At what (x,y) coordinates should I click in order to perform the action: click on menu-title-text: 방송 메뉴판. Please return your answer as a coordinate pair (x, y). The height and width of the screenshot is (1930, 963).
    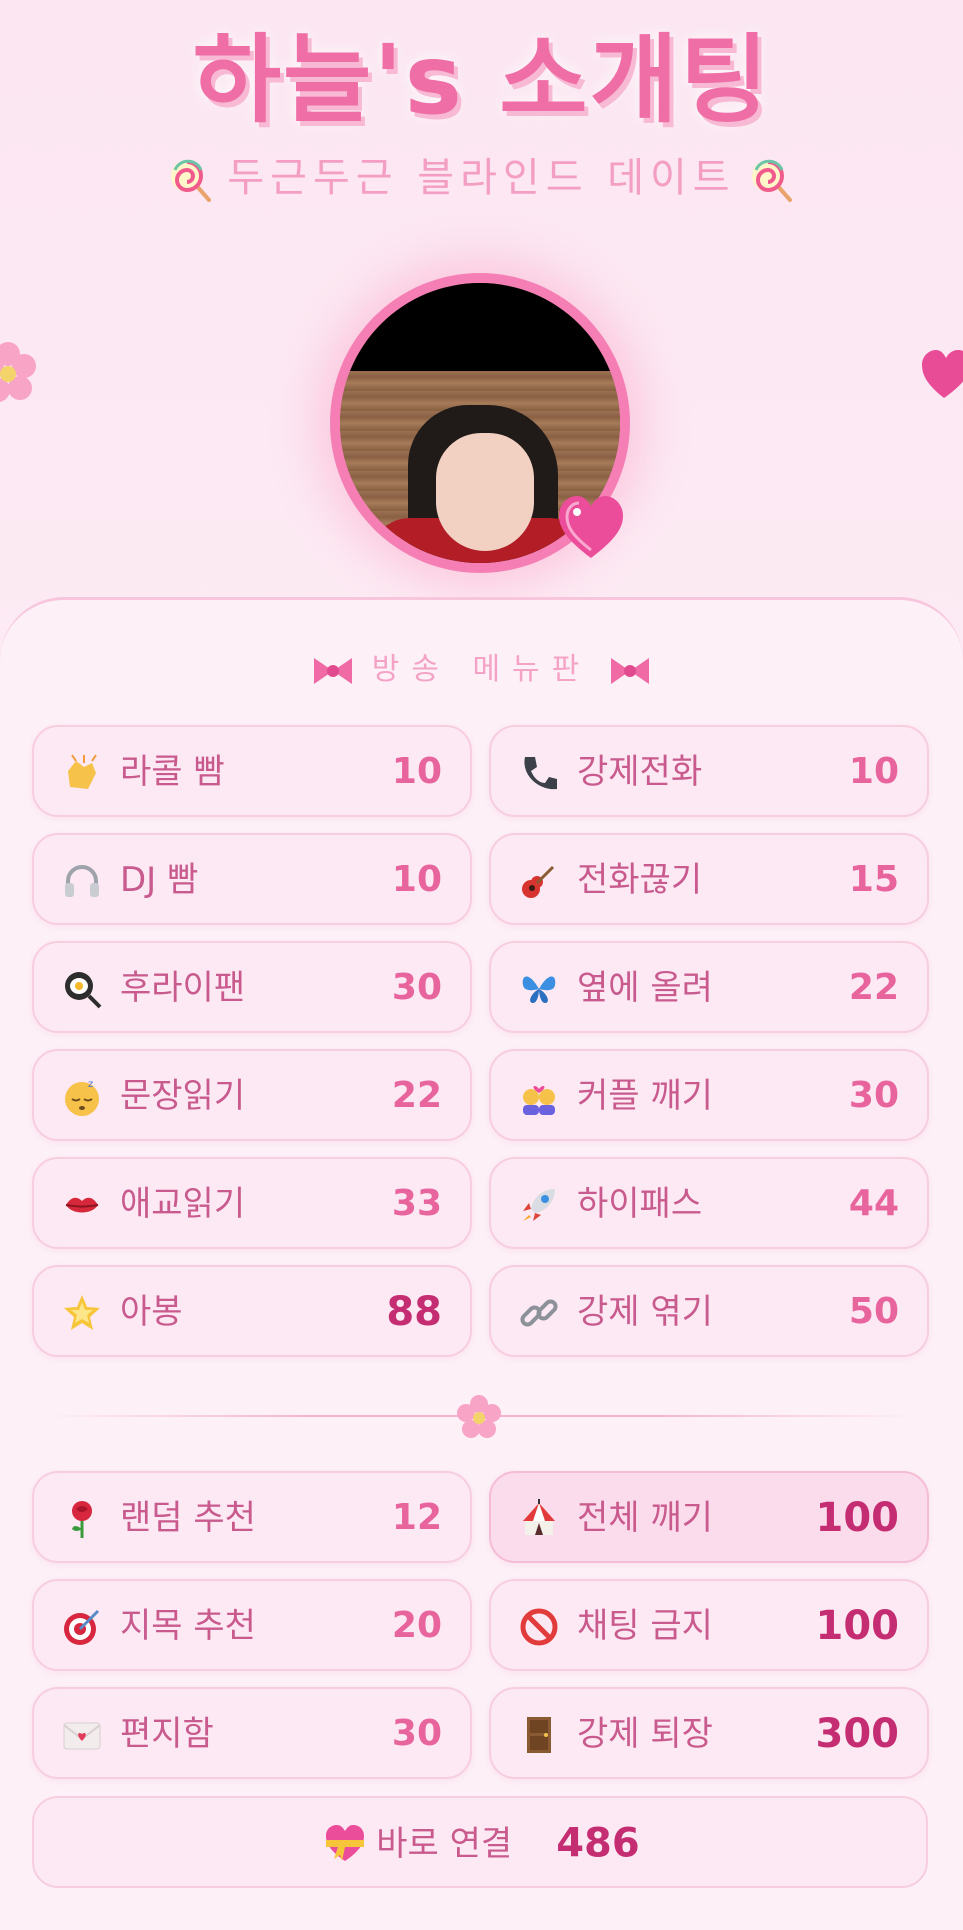
    Looking at the image, I should click on (481, 669).